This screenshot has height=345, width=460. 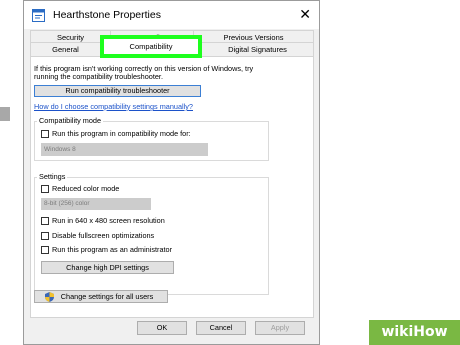 I want to click on reduced-color-label: Reduced color mode, so click(x=86, y=188).